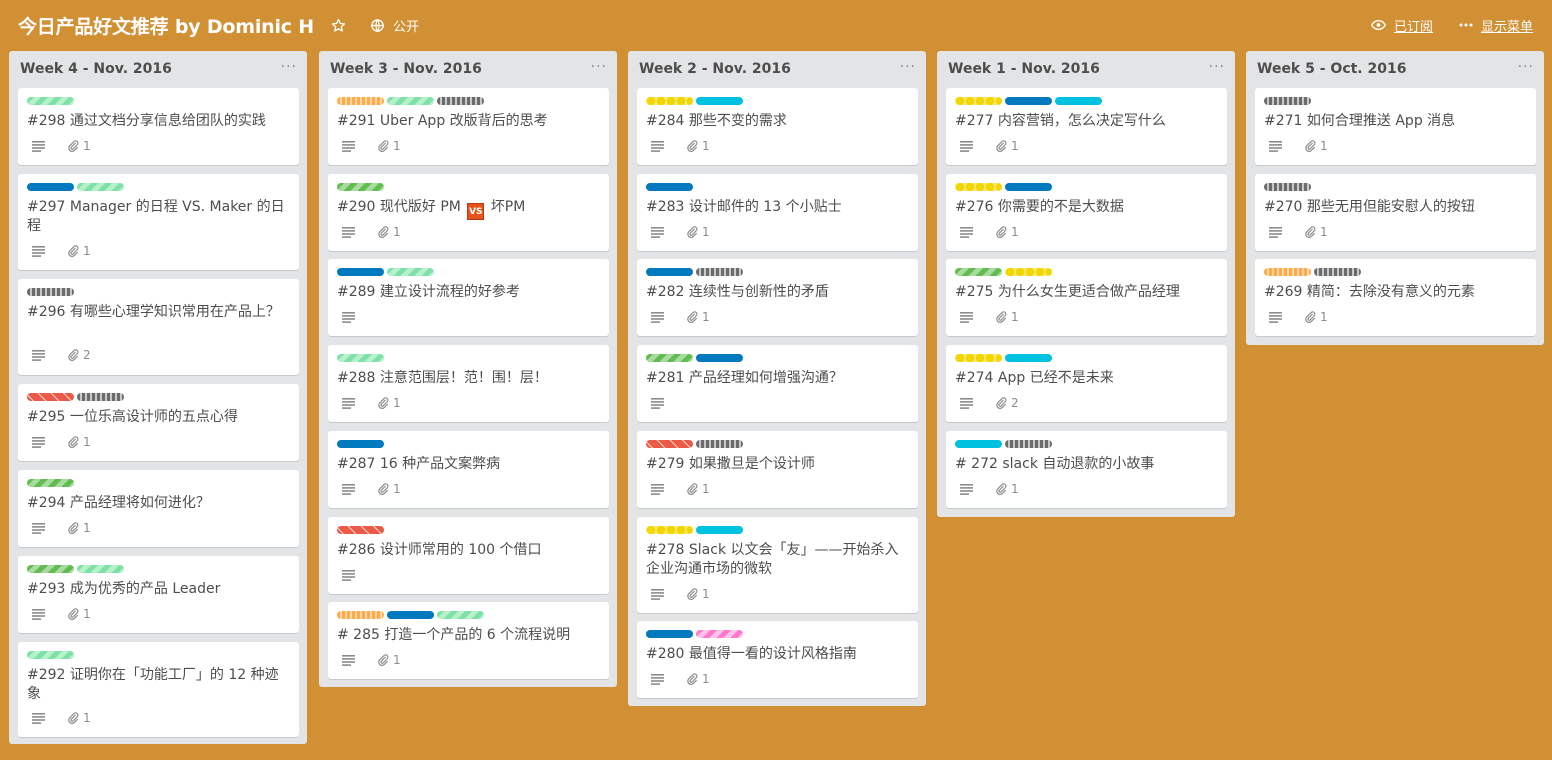  I want to click on list-title: Week 4 - Nov. 2016, so click(96, 69).